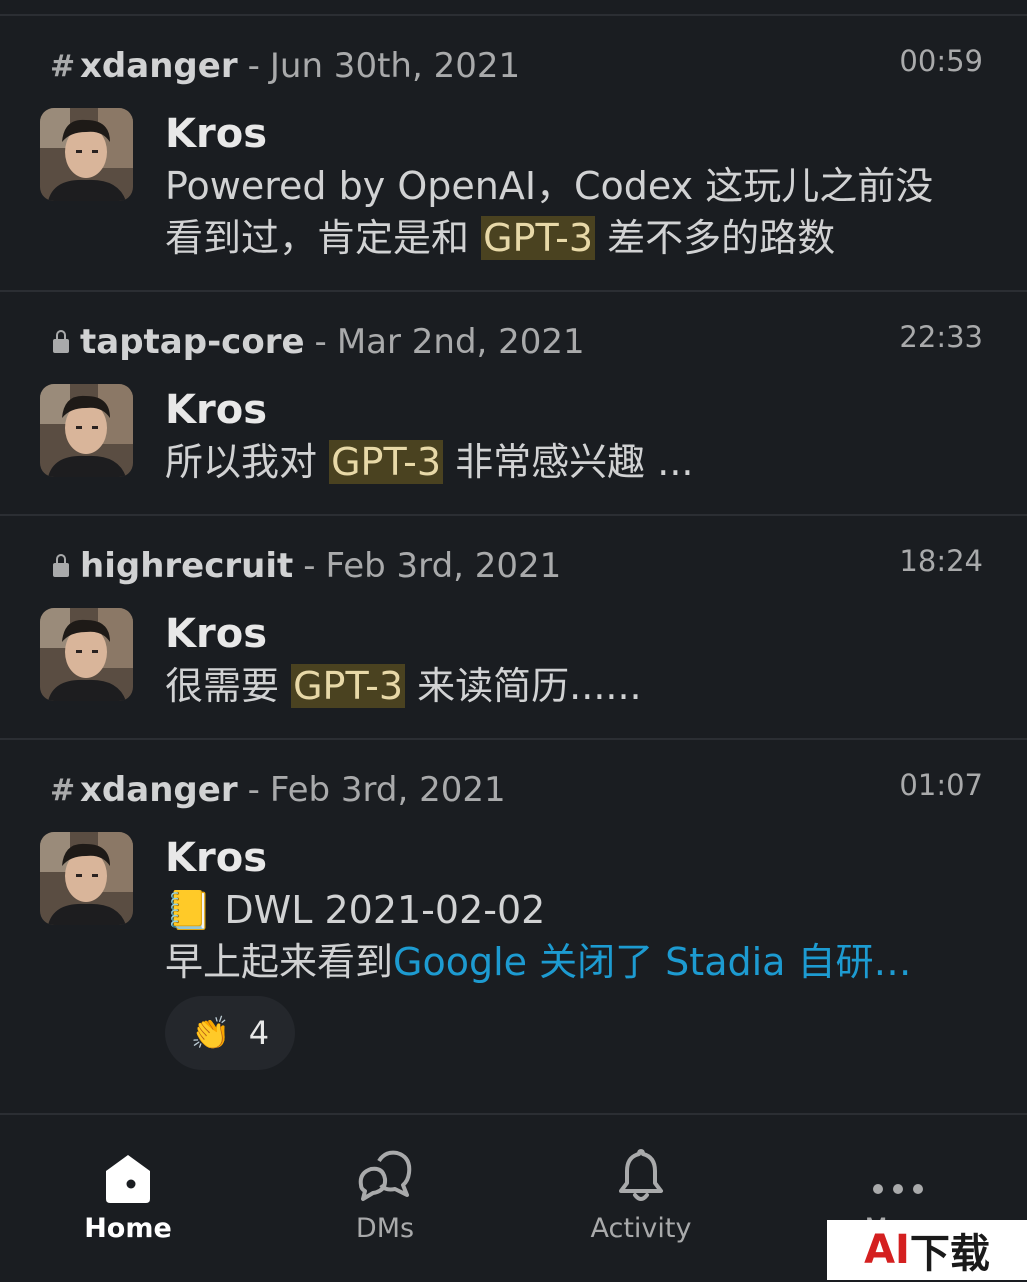 This screenshot has width=1027, height=1282. What do you see at coordinates (941, 61) in the screenshot?
I see `message-time: 00:59` at bounding box center [941, 61].